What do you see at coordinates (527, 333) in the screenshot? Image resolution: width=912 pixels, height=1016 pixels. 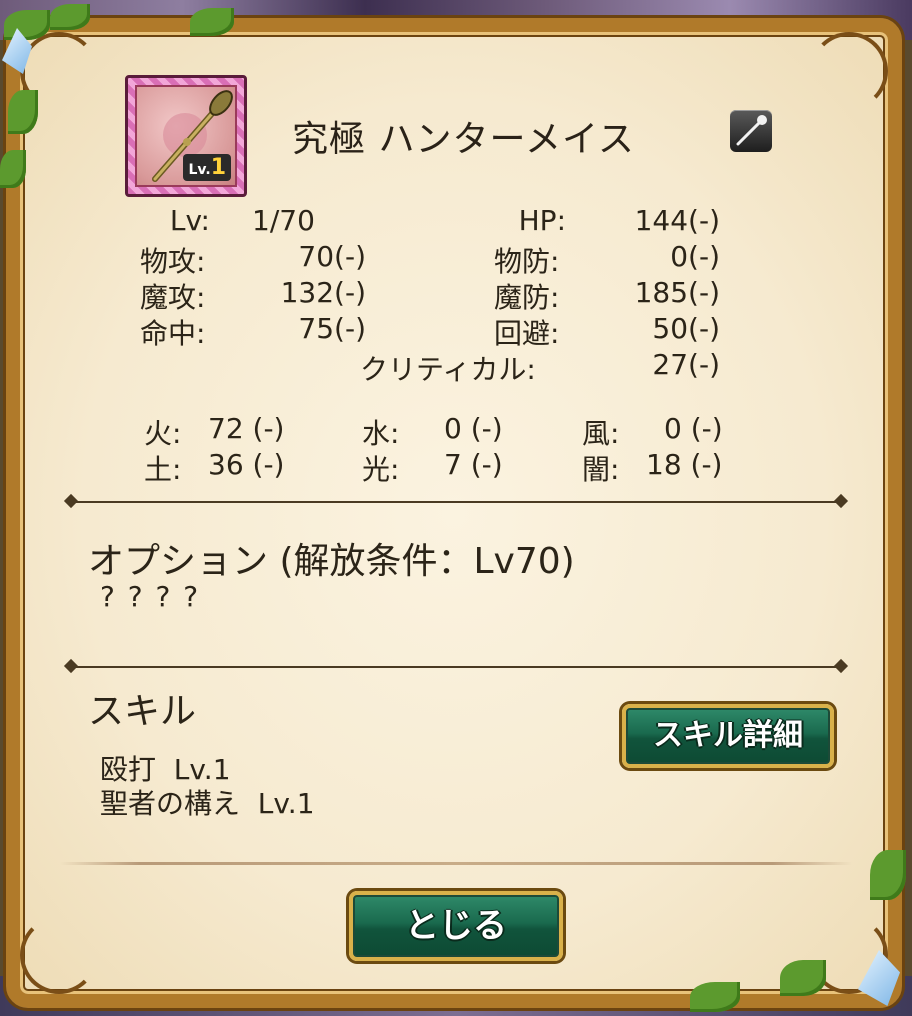 I see `stat-label-eva: 回避:` at bounding box center [527, 333].